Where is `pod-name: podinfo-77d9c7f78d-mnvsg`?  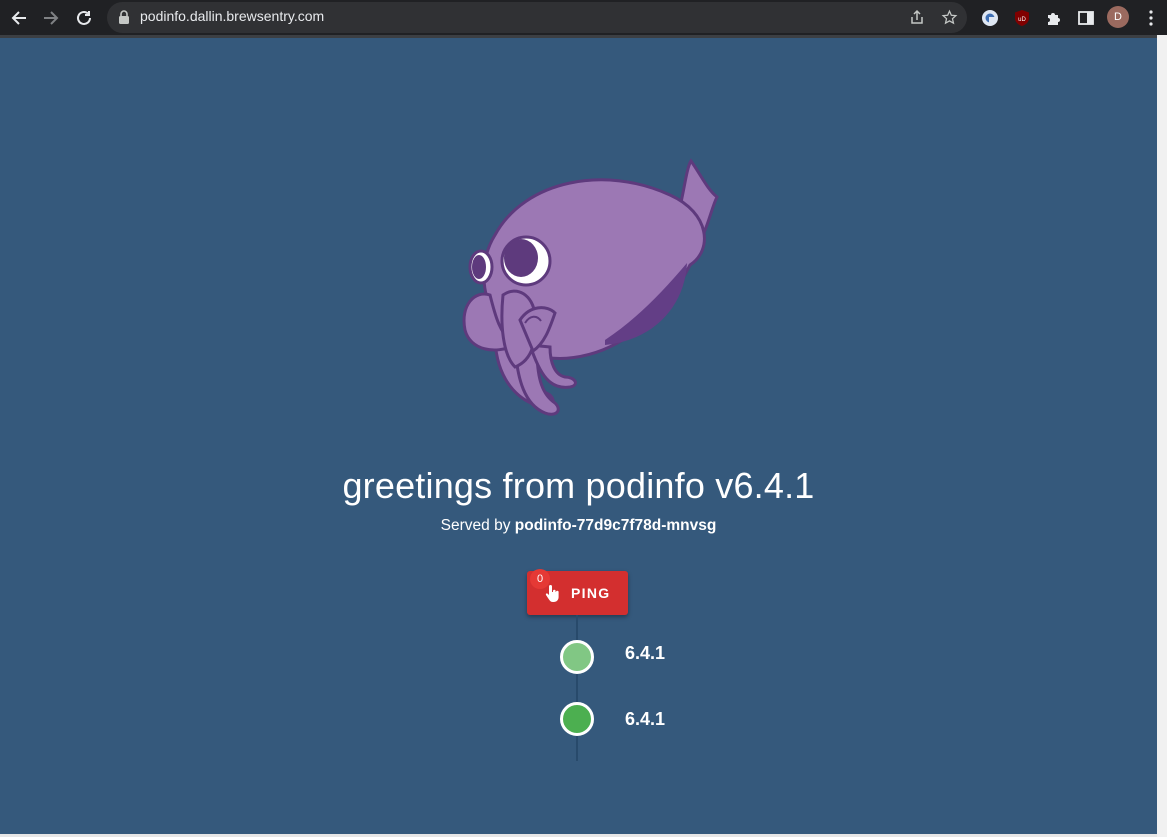
pod-name: podinfo-77d9c7f78d-mnvsg is located at coordinates (615, 525).